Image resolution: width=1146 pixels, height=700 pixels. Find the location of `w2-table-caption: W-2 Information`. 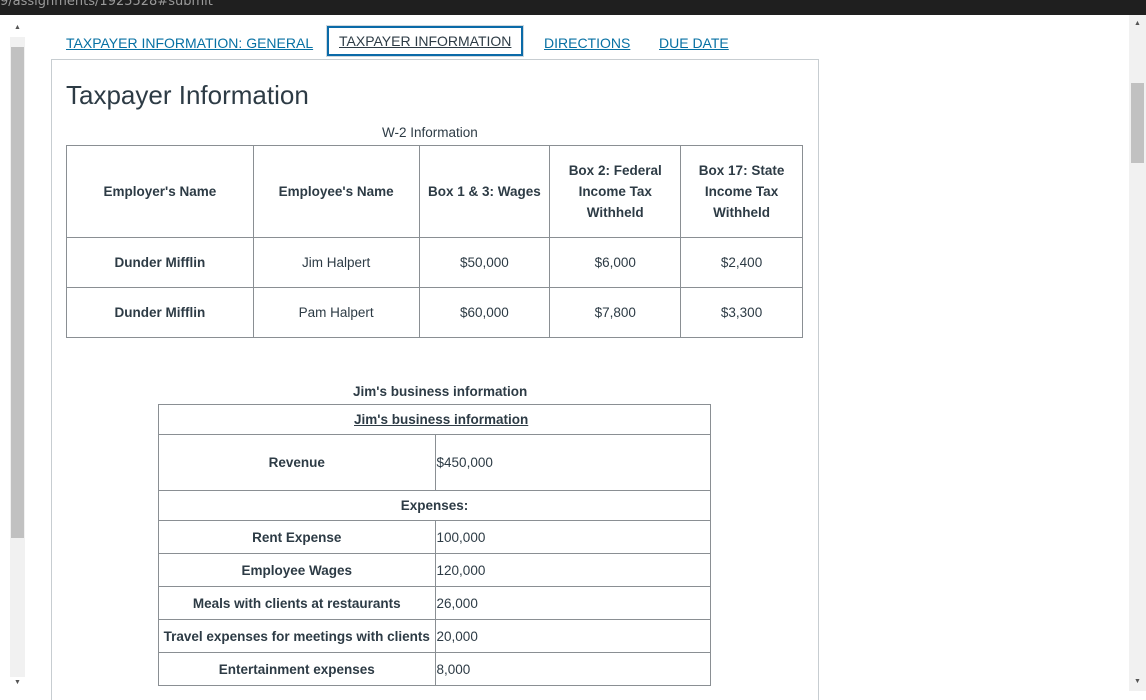

w2-table-caption: W-2 Information is located at coordinates (430, 132).